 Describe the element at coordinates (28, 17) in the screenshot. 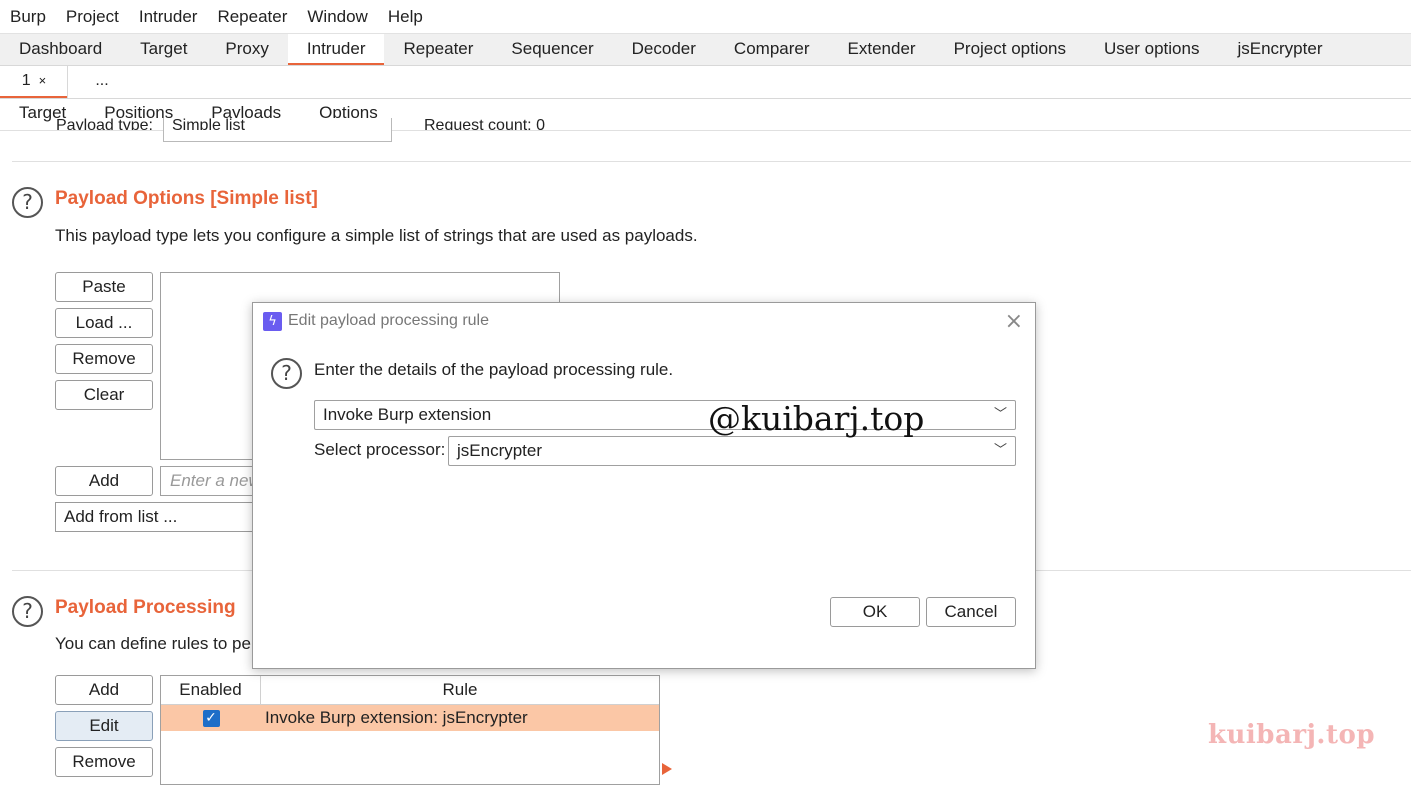

I see `menu-burp: Burp` at that location.